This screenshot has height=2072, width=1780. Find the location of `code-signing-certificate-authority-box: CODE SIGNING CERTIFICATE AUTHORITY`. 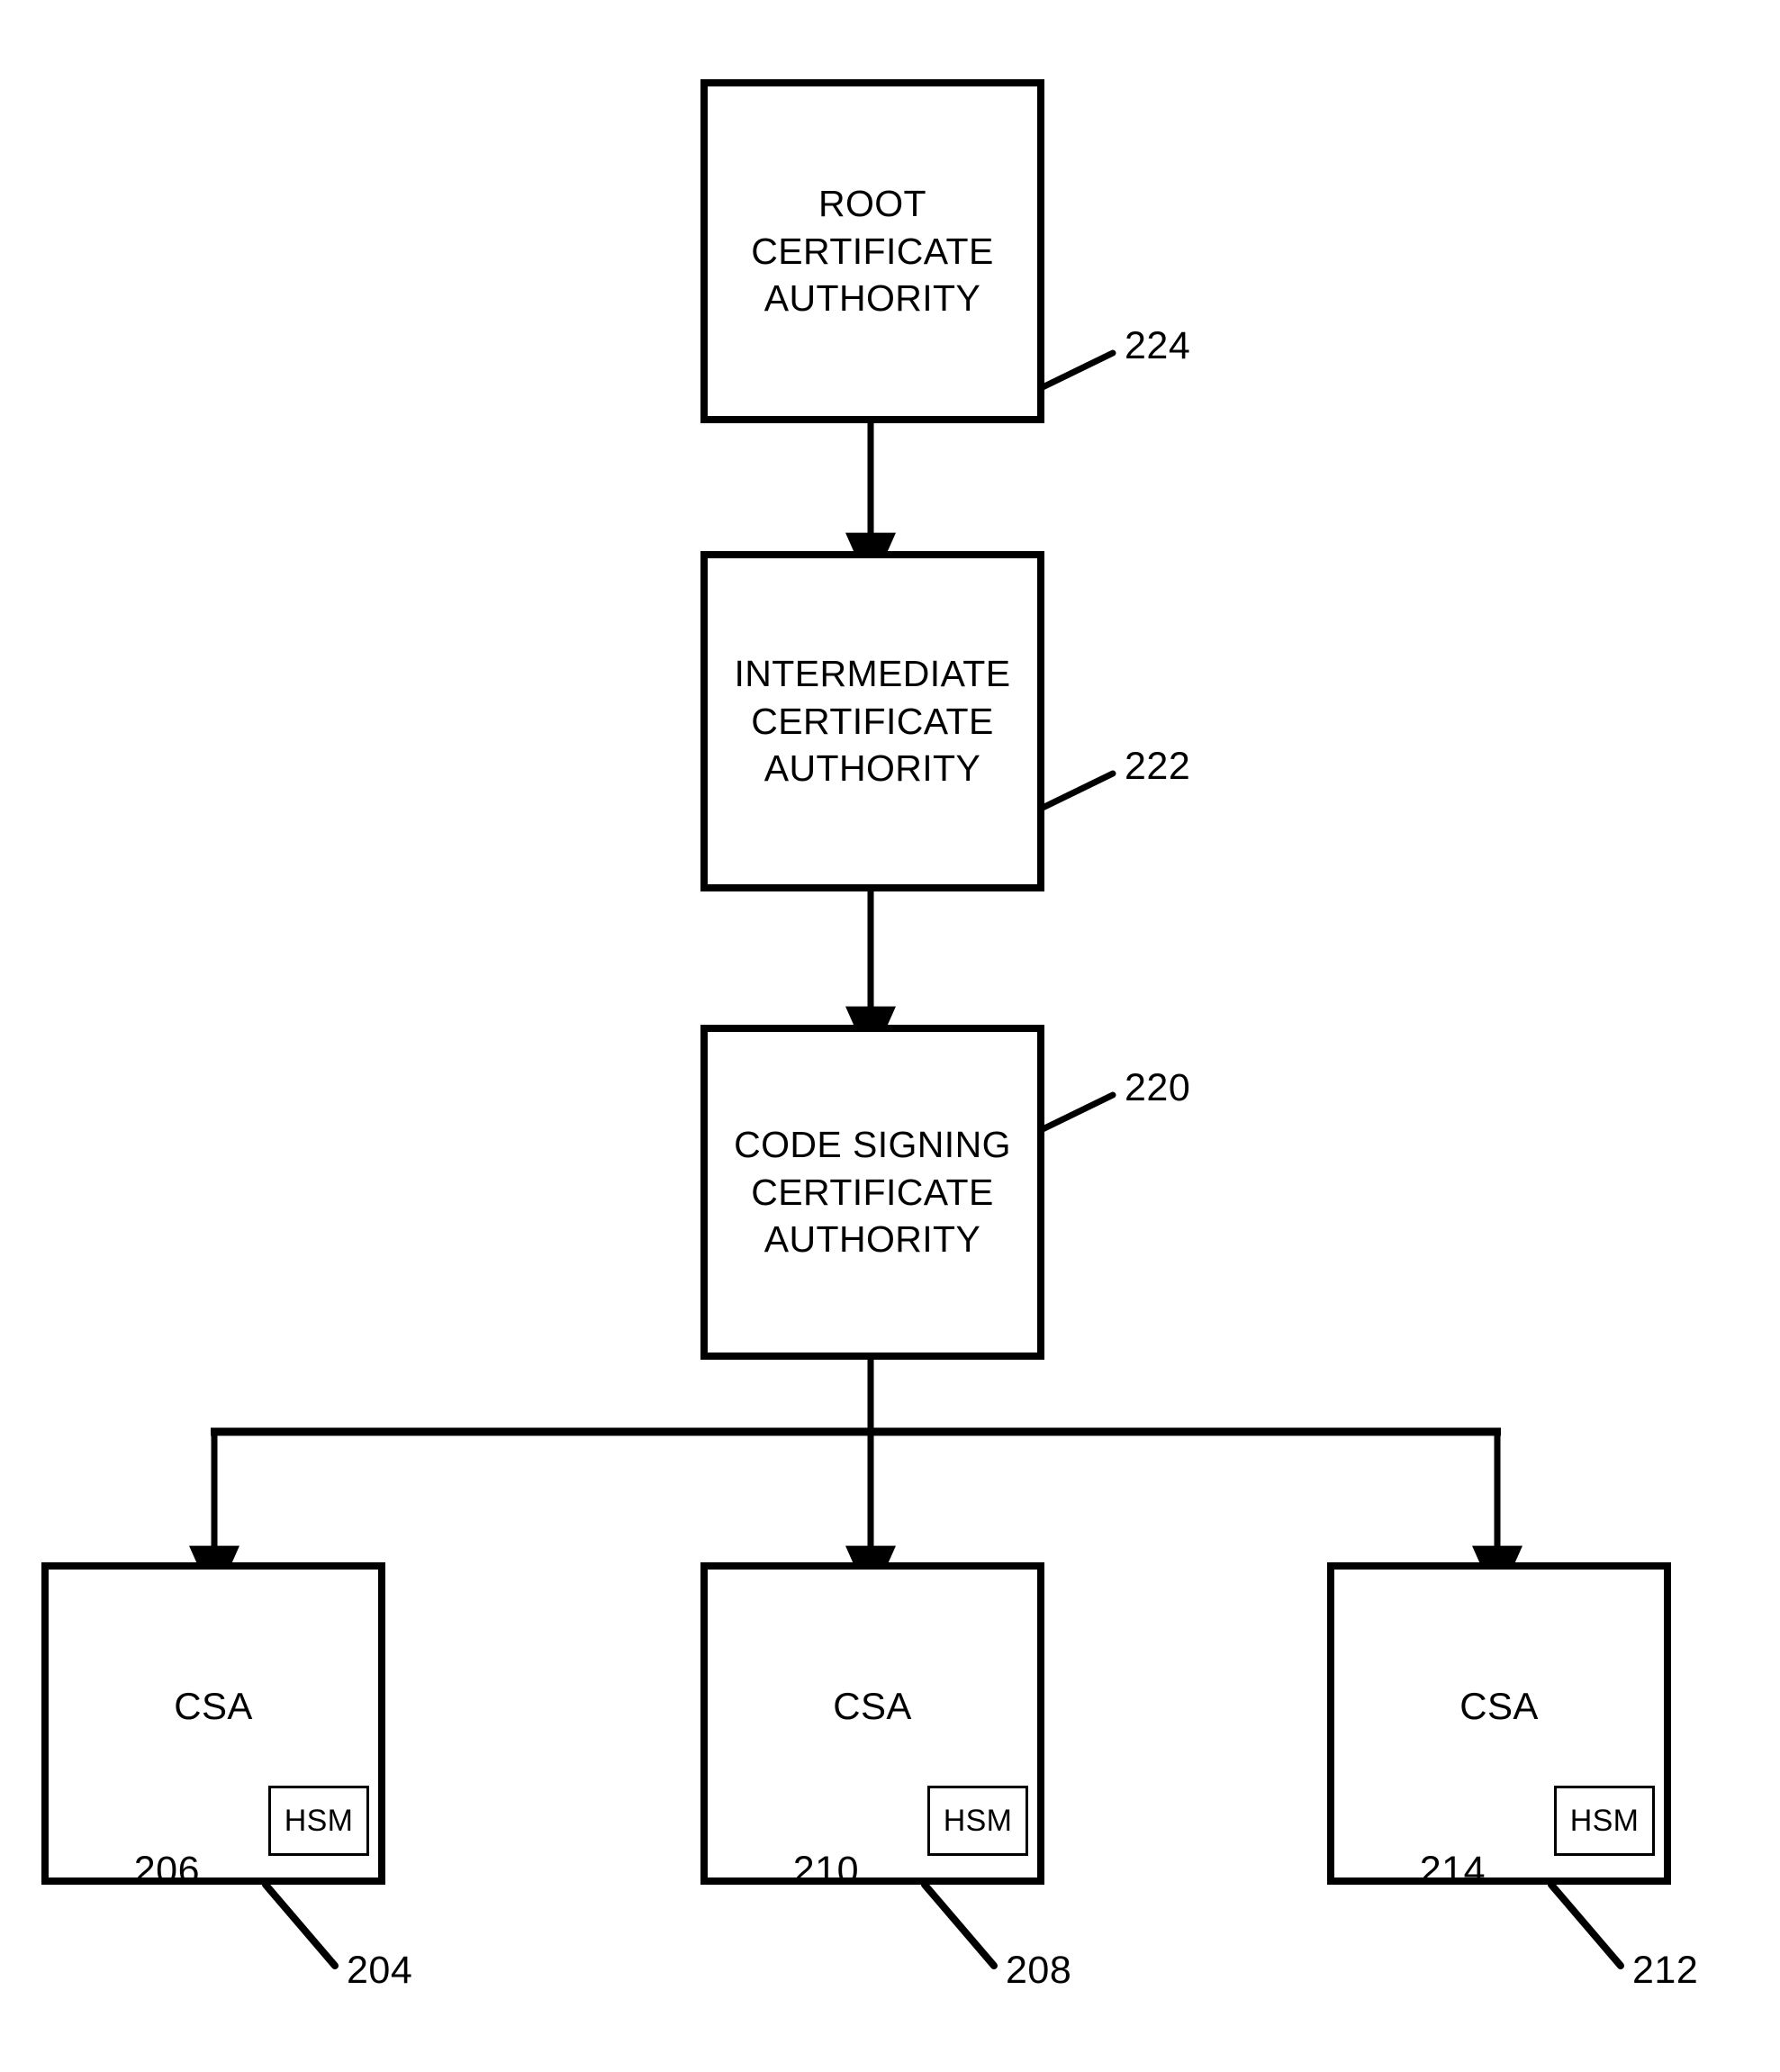

code-signing-certificate-authority-box: CODE SIGNING CERTIFICATE AUTHORITY is located at coordinates (872, 1192).